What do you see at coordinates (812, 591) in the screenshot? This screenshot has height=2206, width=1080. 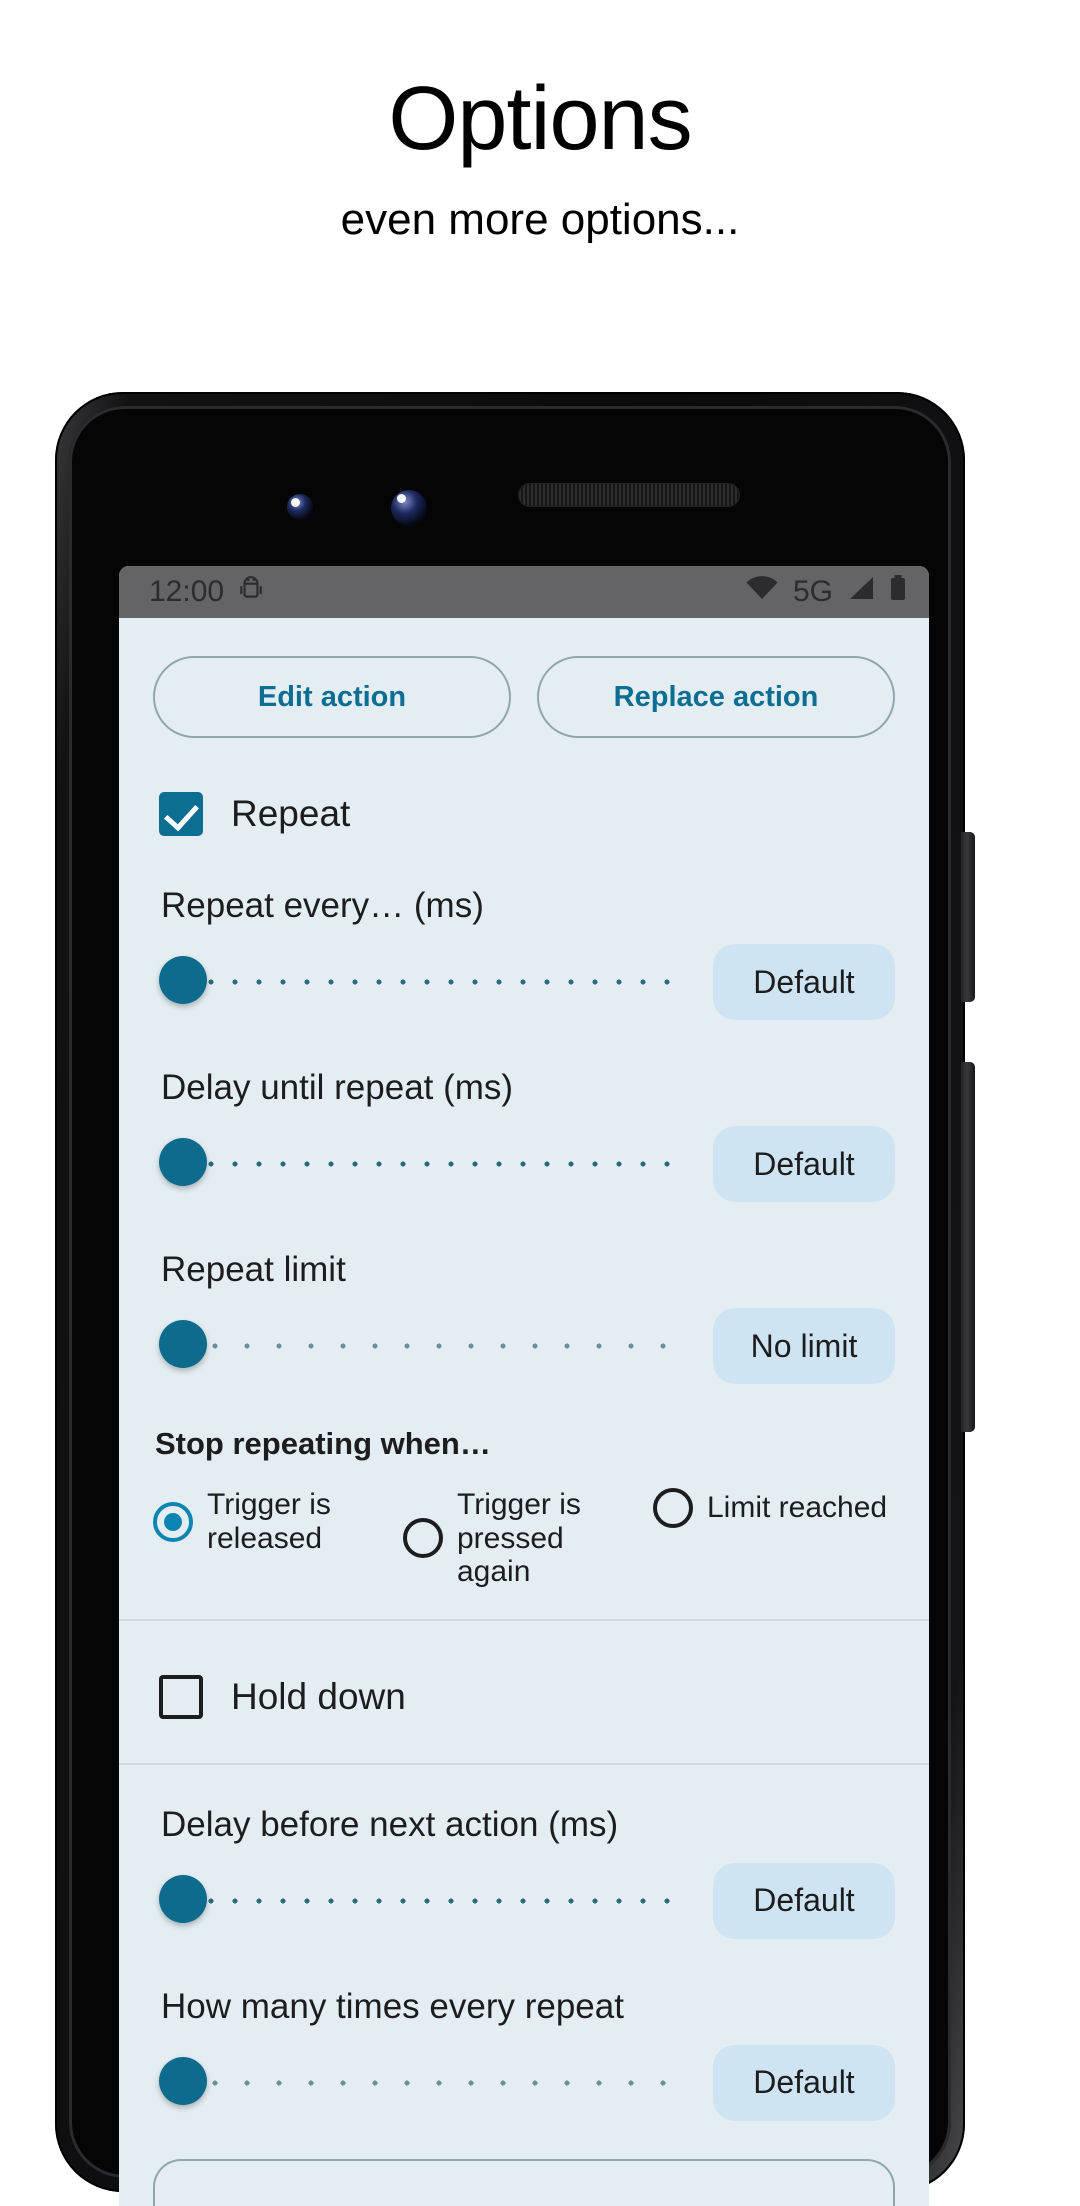 I see `network-type-label: 5G` at bounding box center [812, 591].